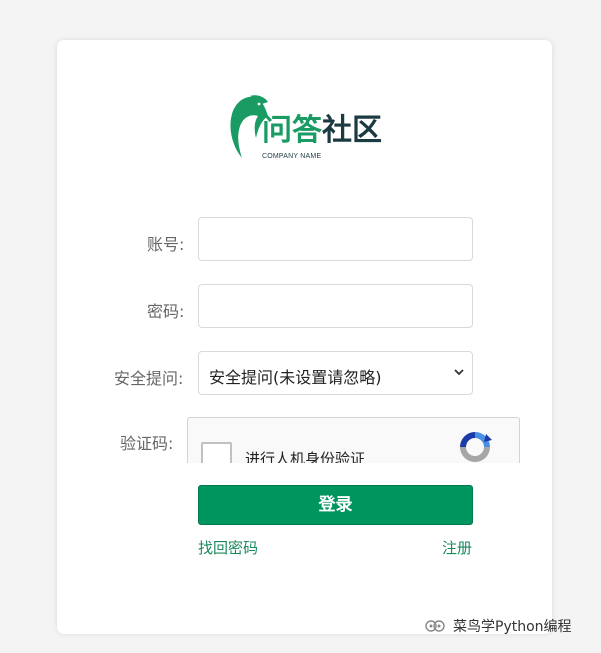 This screenshot has width=601, height=653. What do you see at coordinates (295, 377) in the screenshot?
I see `security-question-selected: 安全提问(未设置请忽略)` at bounding box center [295, 377].